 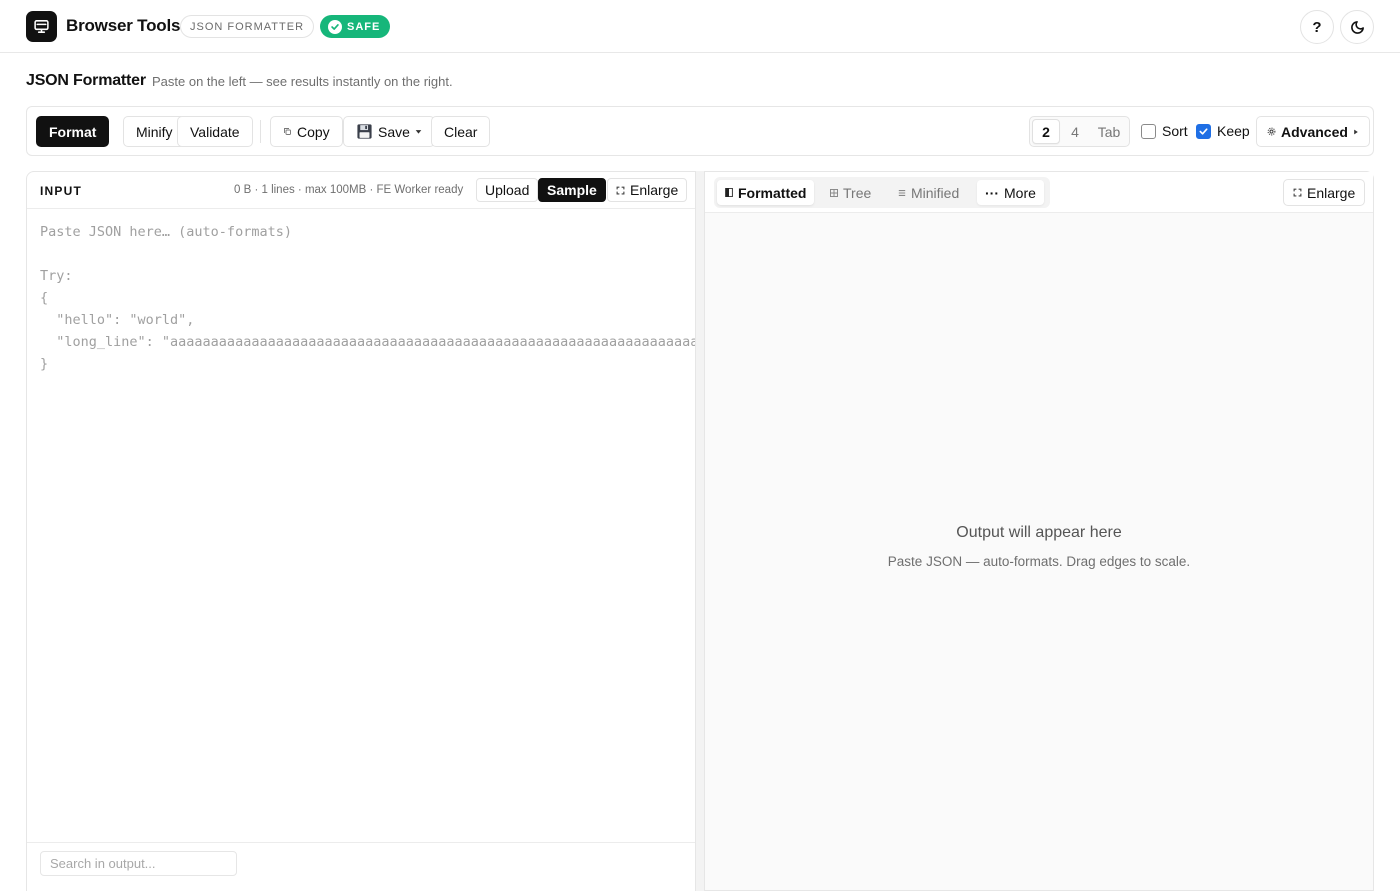 I want to click on upload-button: Upload, so click(x=507, y=190).